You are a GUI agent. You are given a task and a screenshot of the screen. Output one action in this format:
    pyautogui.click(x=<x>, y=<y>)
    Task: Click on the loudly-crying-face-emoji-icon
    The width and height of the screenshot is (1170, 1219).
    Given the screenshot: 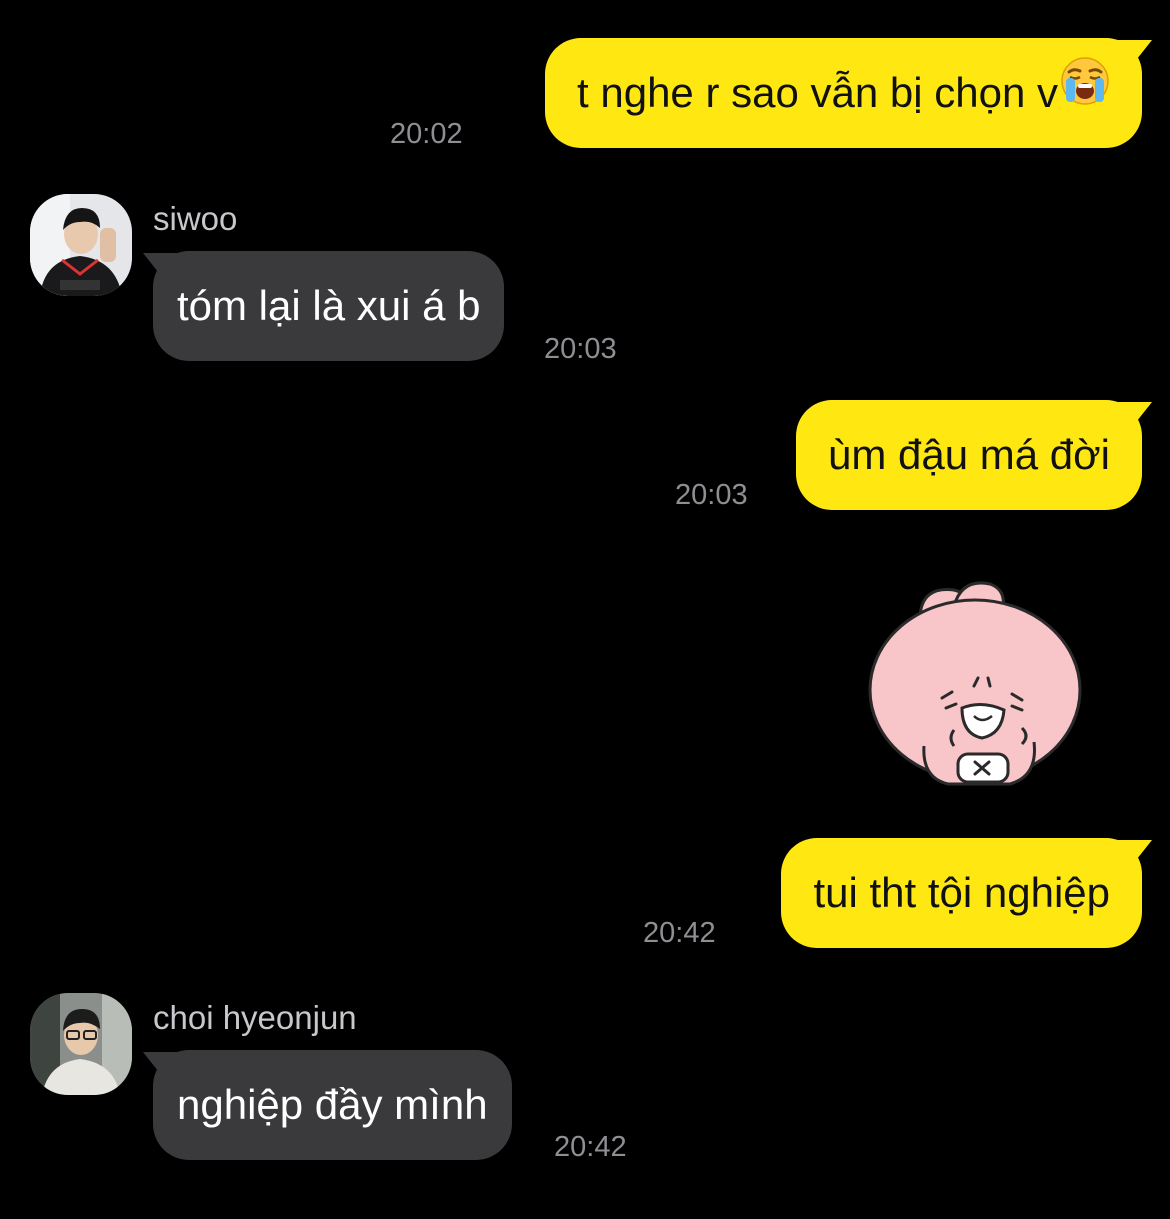 What is the action you would take?
    pyautogui.click(x=1085, y=92)
    